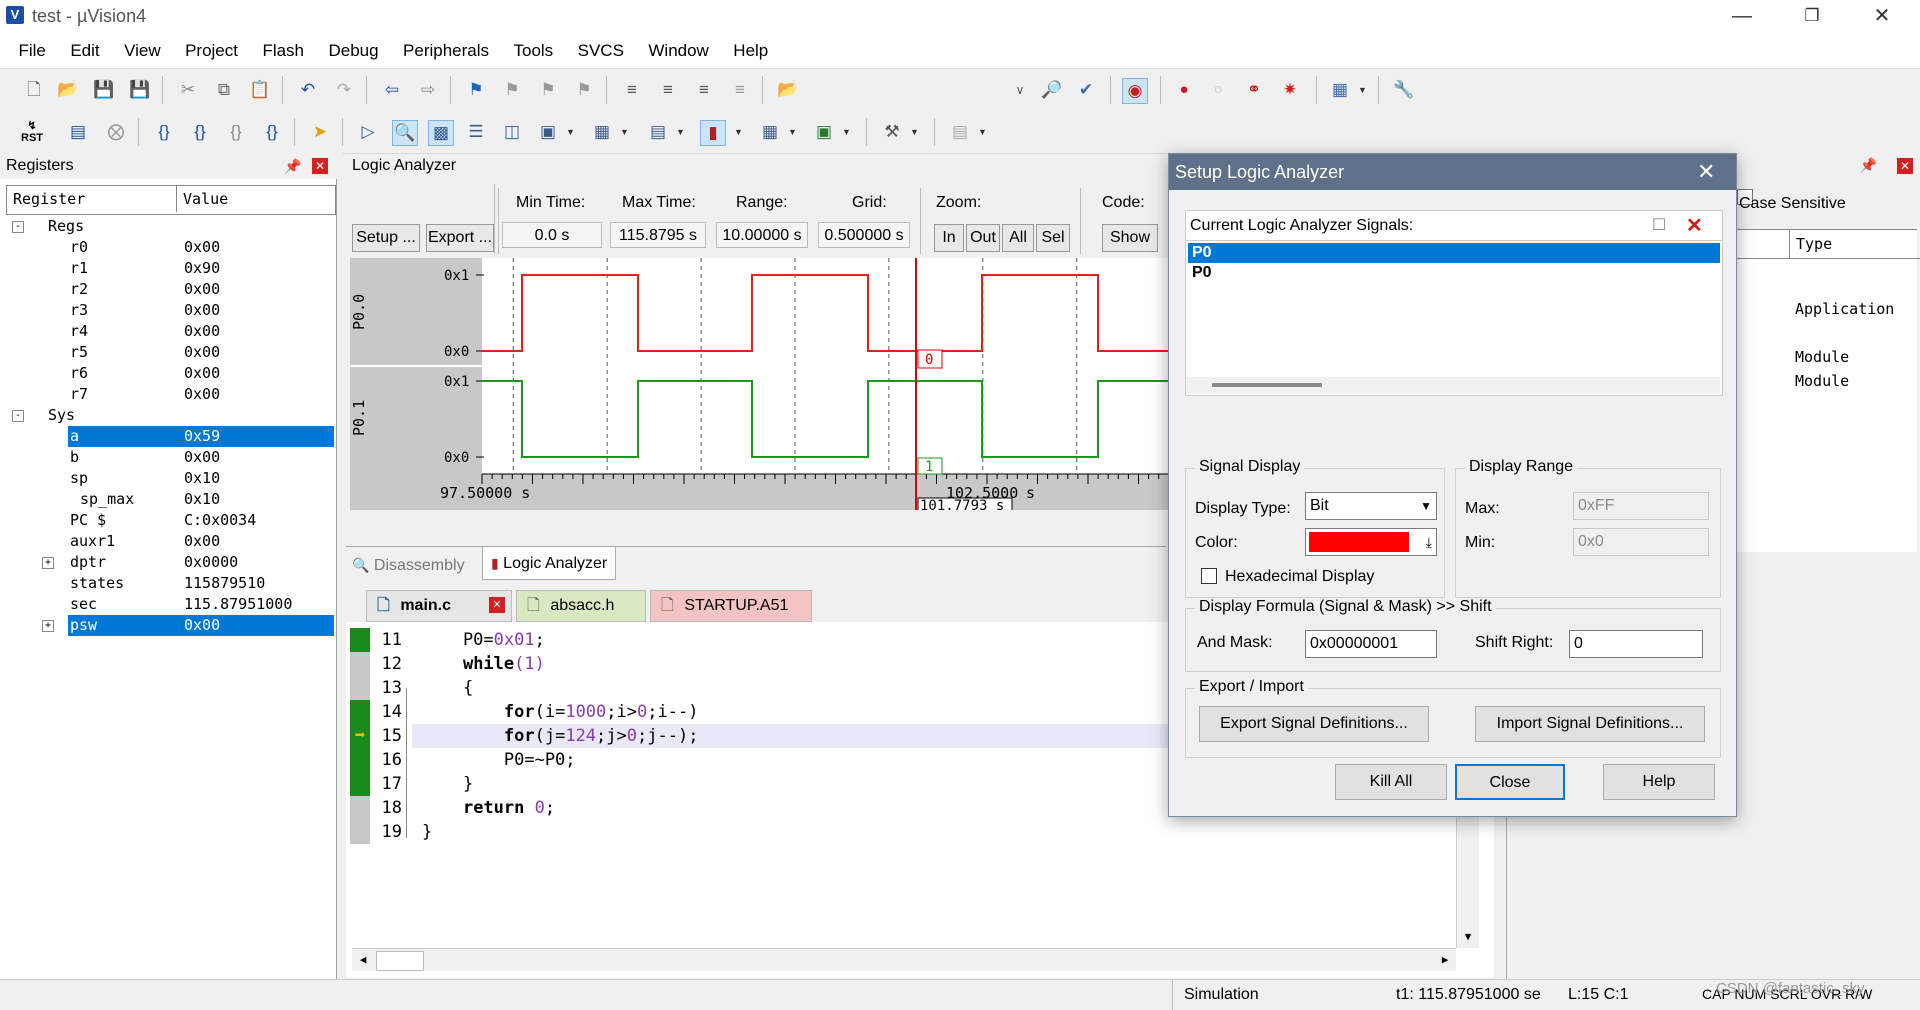 This screenshot has width=1920, height=1010. Describe the element at coordinates (1363, 90) in the screenshot. I see `window-layout-dropdown-icon: ▼` at that location.